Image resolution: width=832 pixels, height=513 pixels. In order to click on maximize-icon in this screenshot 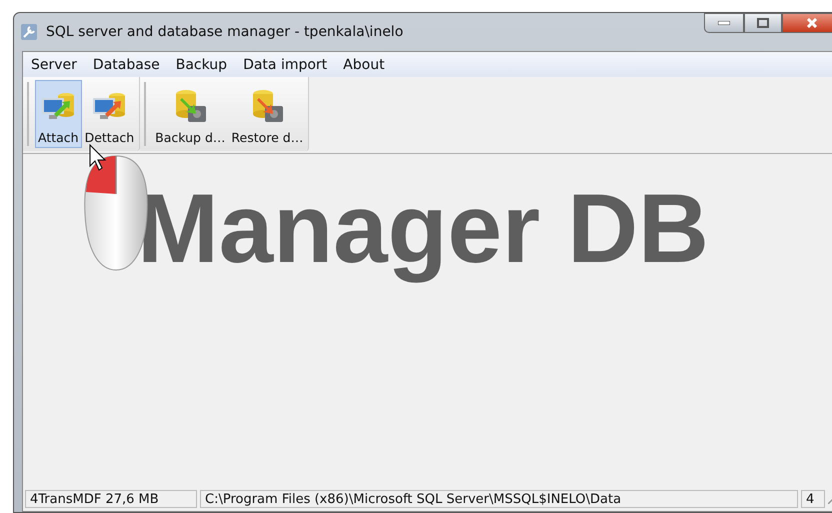, I will do `click(763, 23)`.